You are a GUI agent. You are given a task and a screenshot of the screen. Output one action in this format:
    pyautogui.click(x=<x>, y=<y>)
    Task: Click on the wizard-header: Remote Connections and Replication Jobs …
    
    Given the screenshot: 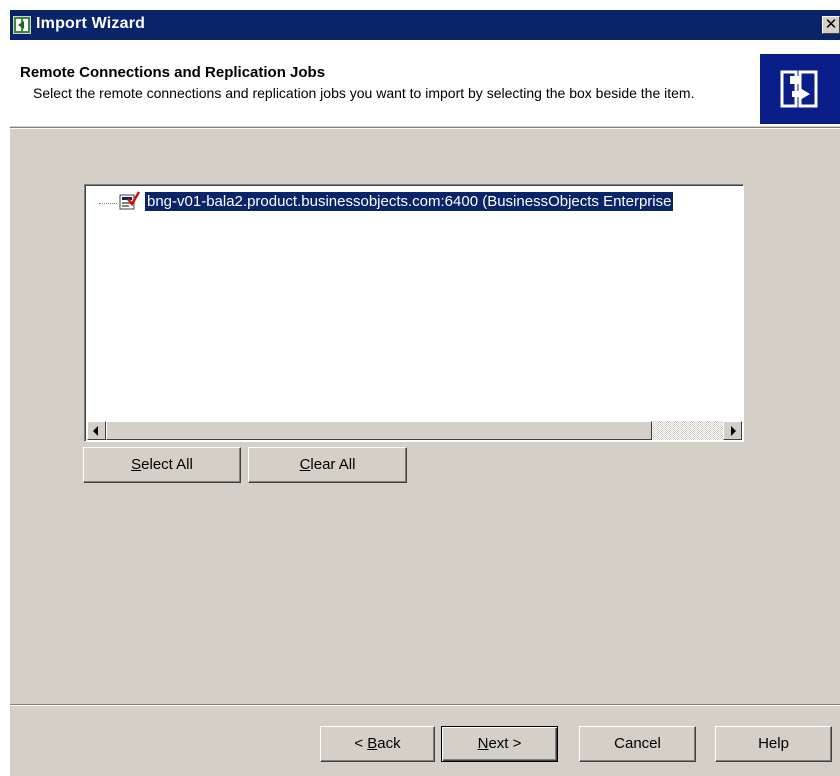 What is the action you would take?
    pyautogui.click(x=425, y=83)
    